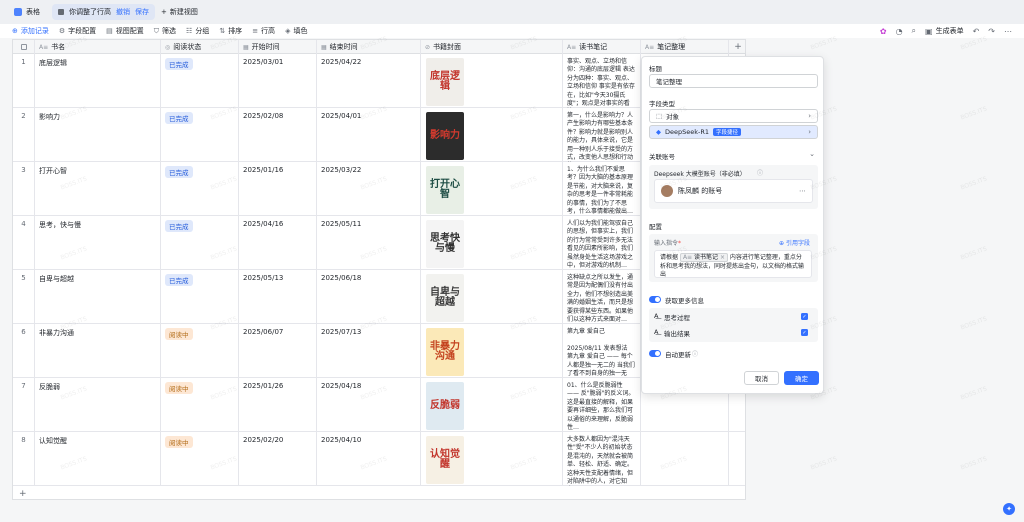 The width and height of the screenshot is (1024, 522). I want to click on column-header-start: ▦ 开始时间, so click(278, 47).